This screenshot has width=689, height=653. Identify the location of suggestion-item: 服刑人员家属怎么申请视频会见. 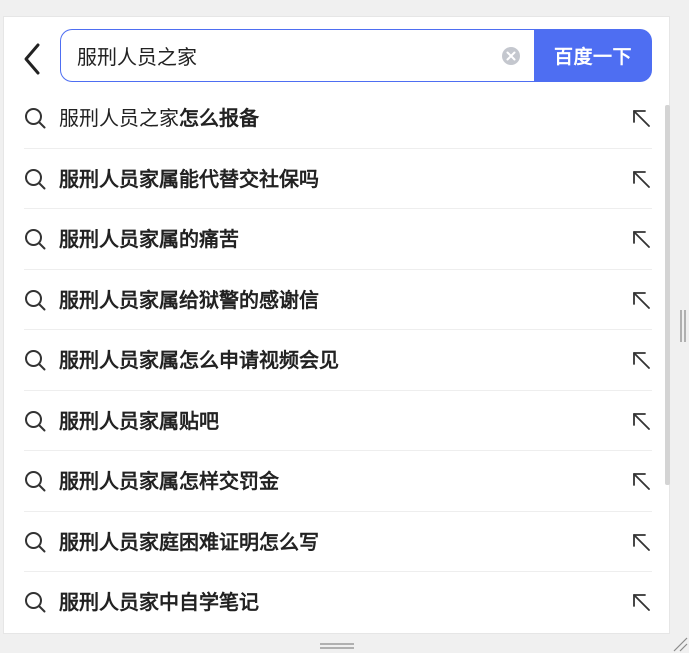
(338, 360).